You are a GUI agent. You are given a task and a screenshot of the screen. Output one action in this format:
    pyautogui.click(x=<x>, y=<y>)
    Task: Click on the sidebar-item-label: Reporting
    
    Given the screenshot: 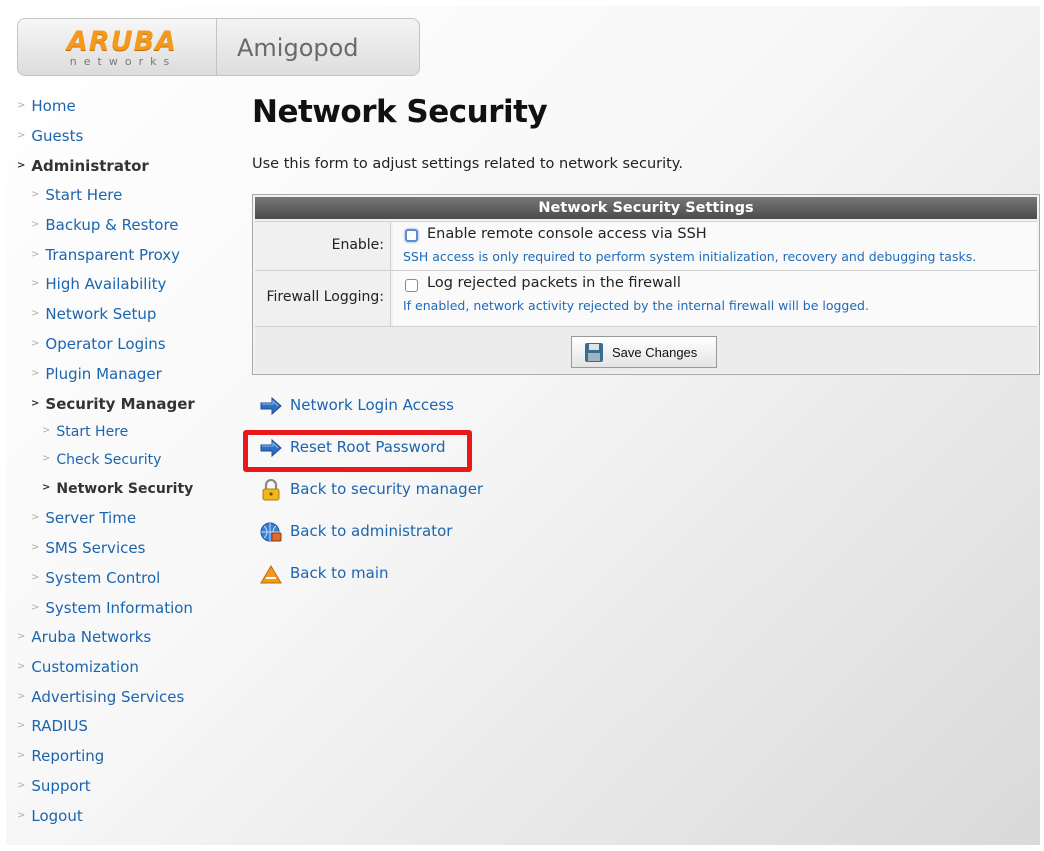 What is the action you would take?
    pyautogui.click(x=68, y=756)
    